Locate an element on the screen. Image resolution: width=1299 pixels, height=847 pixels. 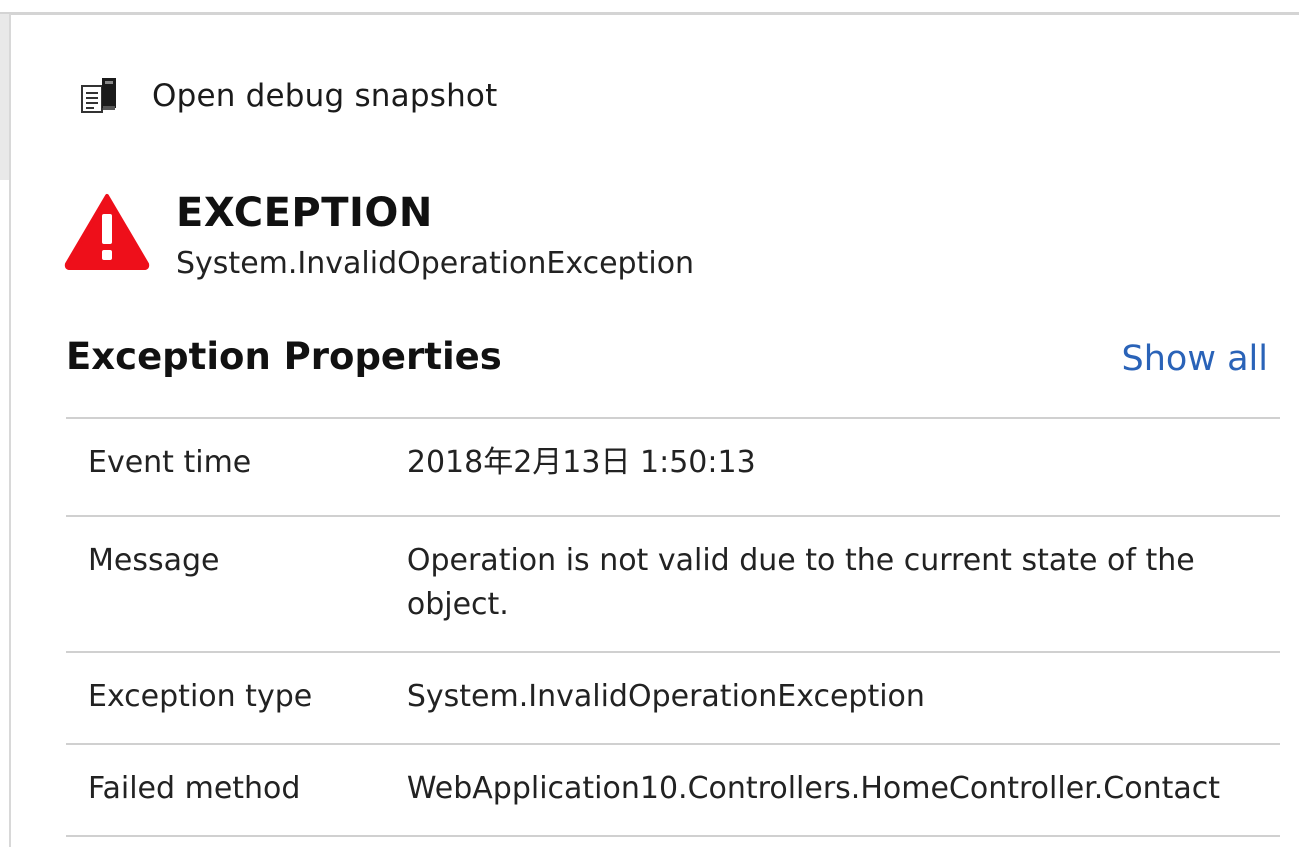
exception-properties-header: Exception Properties Show all is located at coordinates (673, 365).